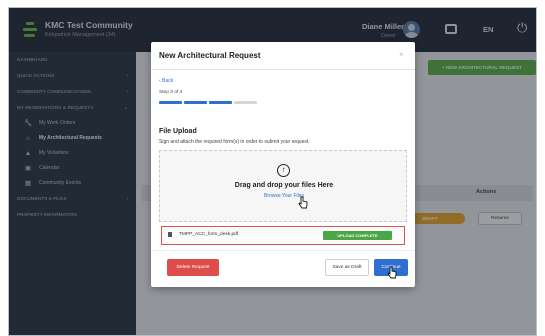 This screenshot has width=545, height=336. I want to click on close-icon: ×, so click(401, 54).